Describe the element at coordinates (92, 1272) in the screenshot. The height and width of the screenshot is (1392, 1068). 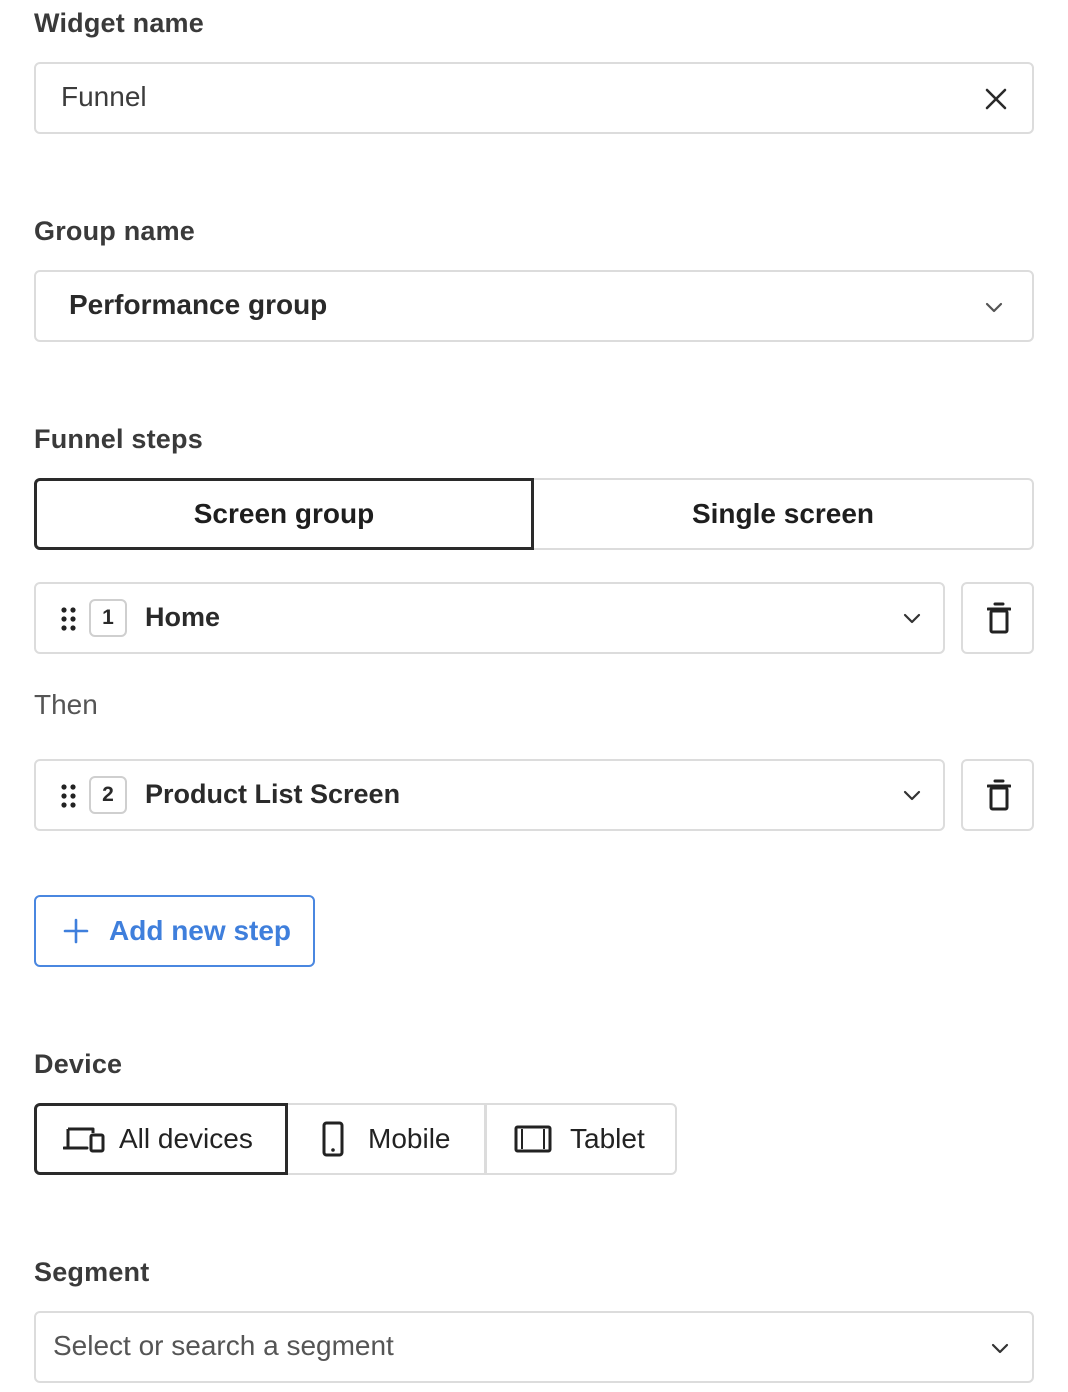
I see `segment-label: Segment` at that location.